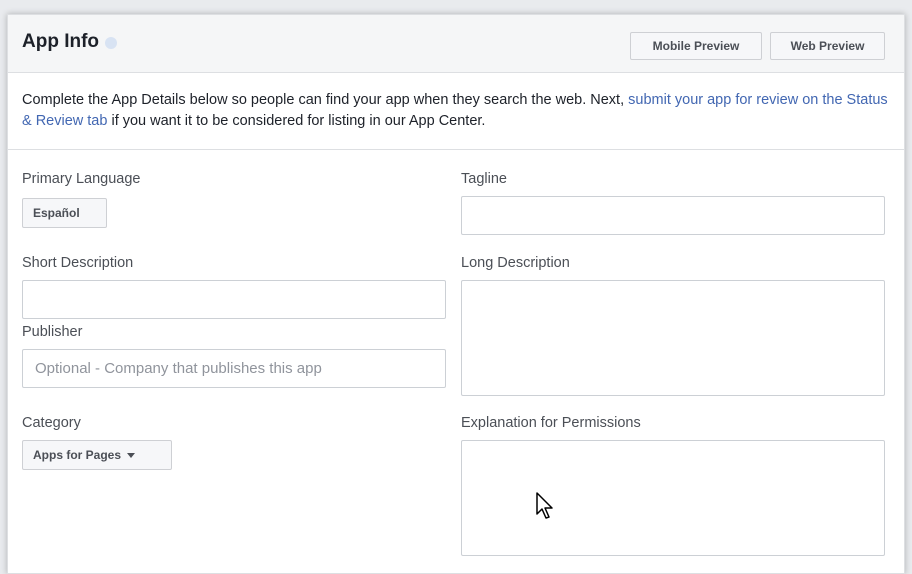  I want to click on tagline-input, so click(673, 215).